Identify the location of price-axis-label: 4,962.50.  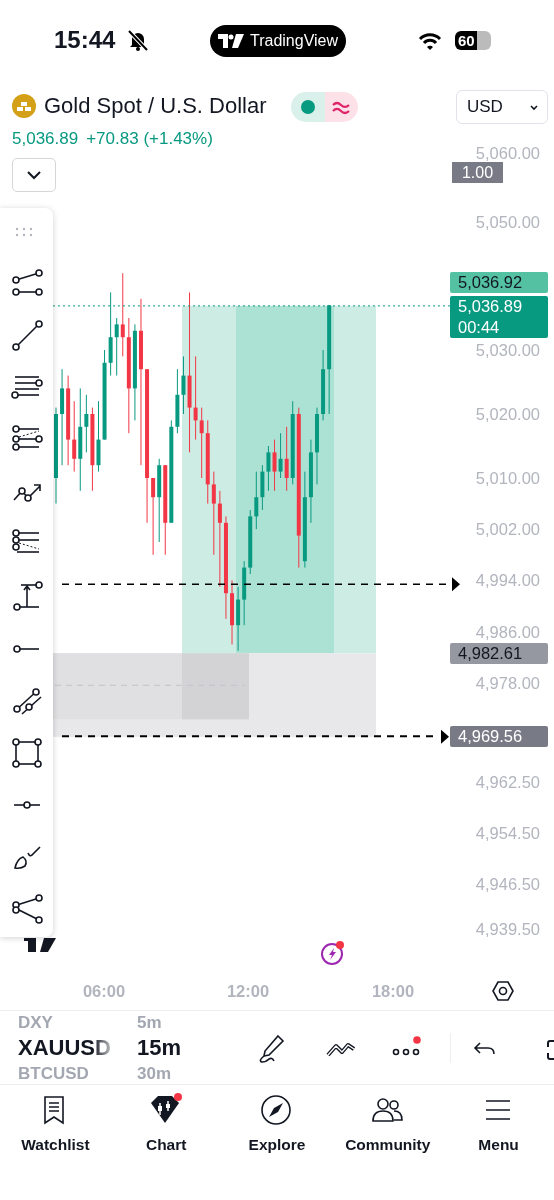
(507, 782).